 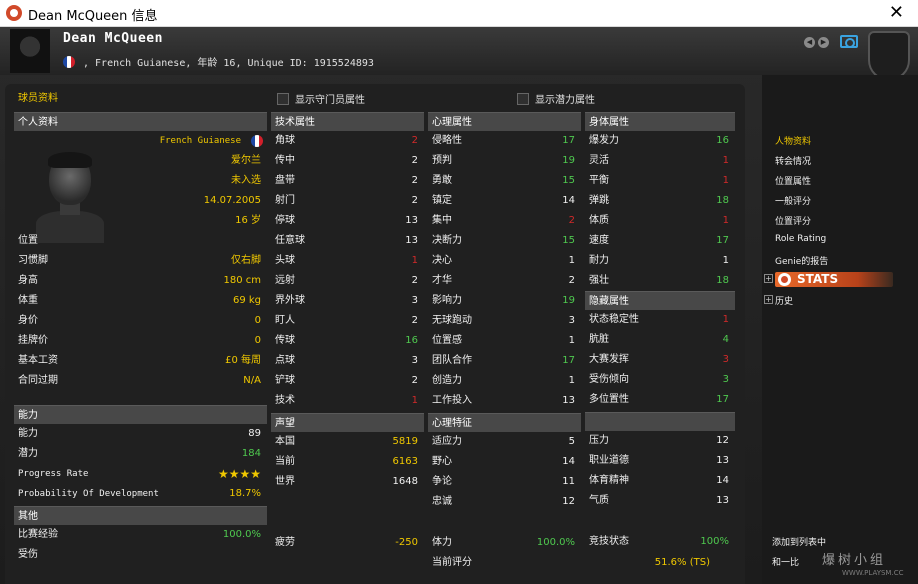 I want to click on age-row: 16 岁, so click(x=177, y=221).